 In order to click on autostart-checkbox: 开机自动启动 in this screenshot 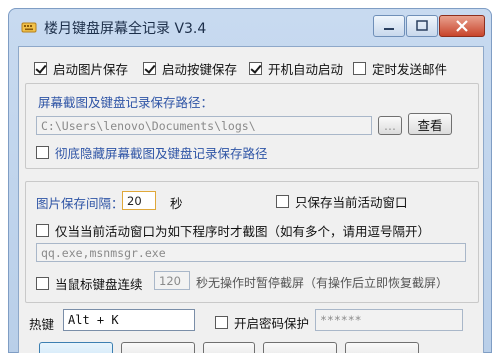, I will do `click(296, 68)`.